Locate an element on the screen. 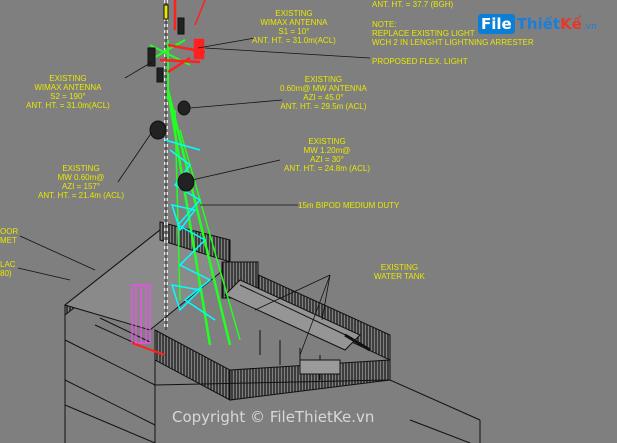  label-line: AZI = 157° is located at coordinates (81, 186).